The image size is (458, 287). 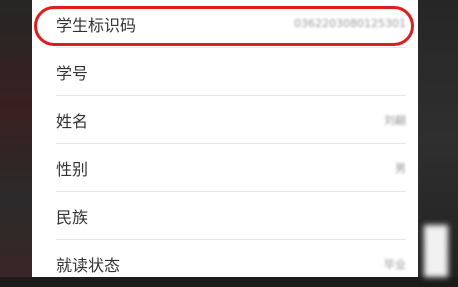 I want to click on row-gender: 性别 男, so click(x=225, y=167).